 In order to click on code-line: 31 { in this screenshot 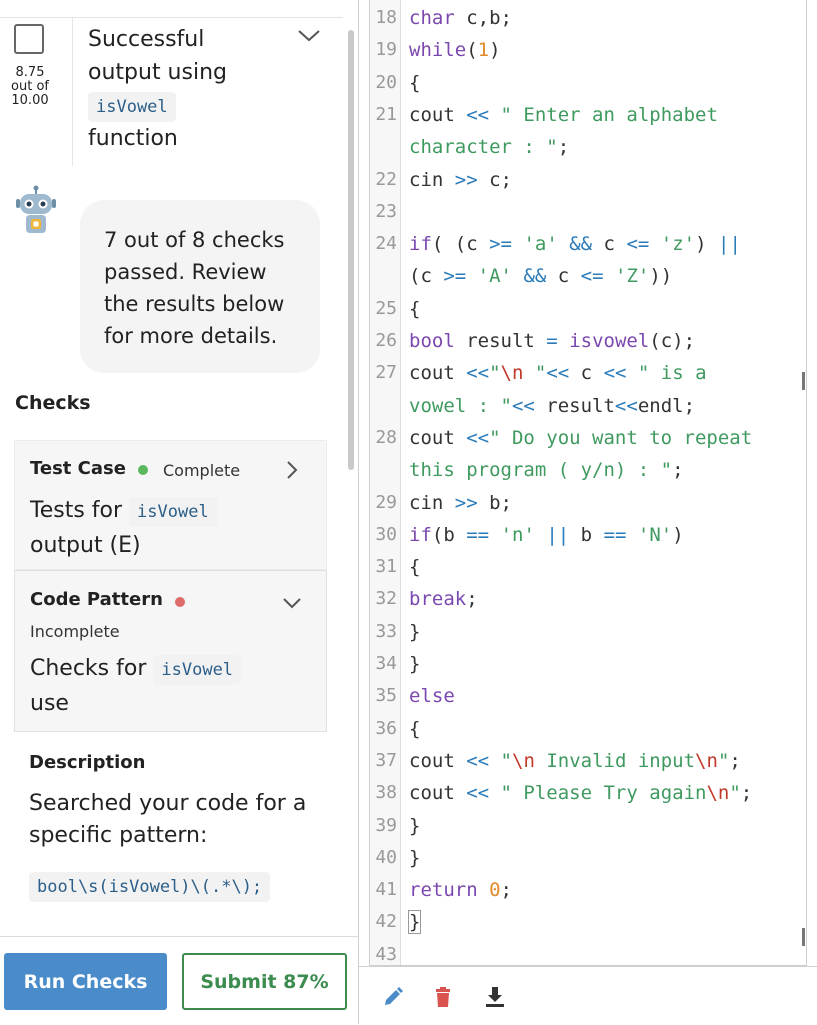, I will do `click(588, 567)`.